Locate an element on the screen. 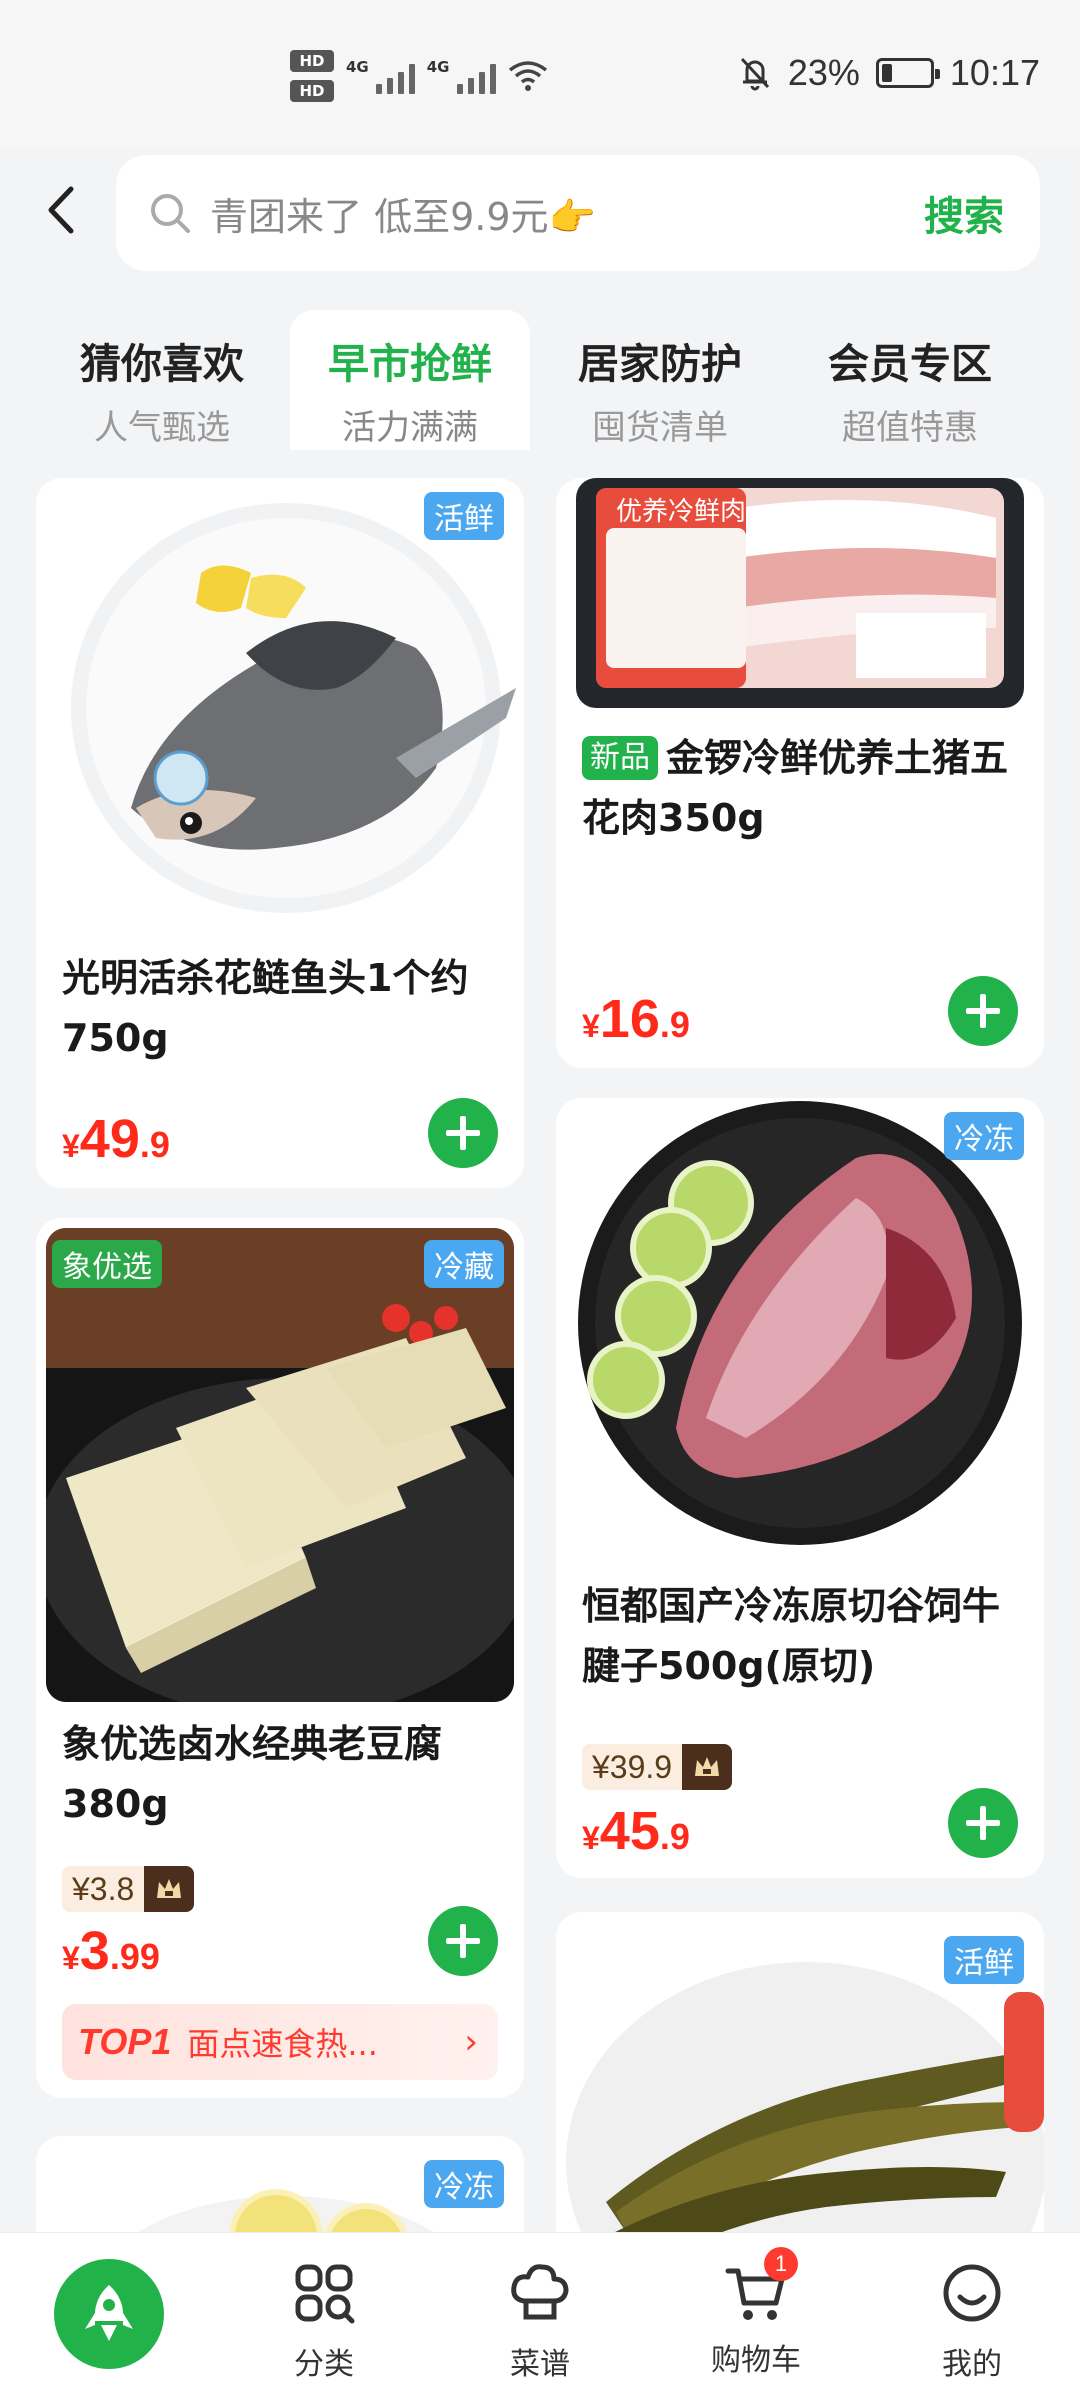  product-card: 冷冻 恒都国产冷冻原切谷饲牛腱子500g(原切) ¥39.9 ¥45.9 is located at coordinates (800, 1488).